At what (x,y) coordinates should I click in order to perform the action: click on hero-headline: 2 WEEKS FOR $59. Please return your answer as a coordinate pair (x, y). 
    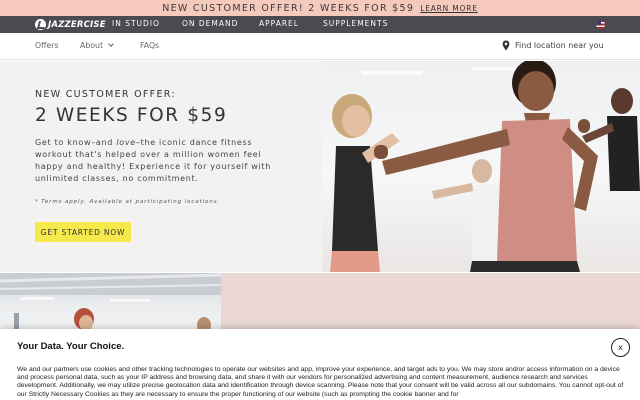
    Looking at the image, I should click on (131, 115).